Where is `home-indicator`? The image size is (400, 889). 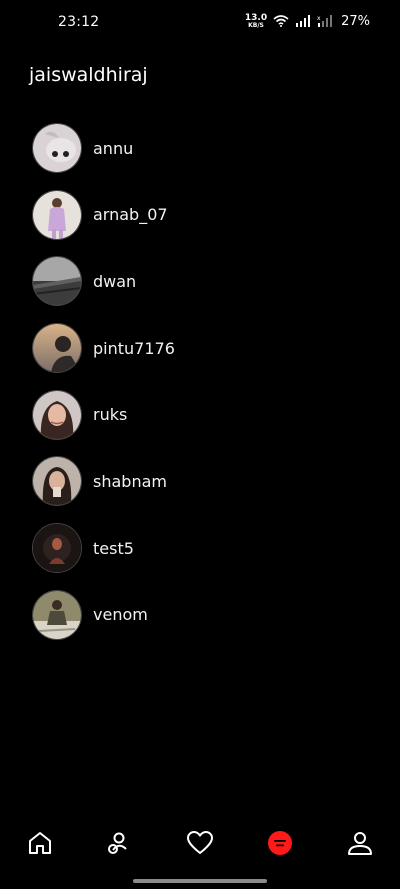 home-indicator is located at coordinates (200, 881).